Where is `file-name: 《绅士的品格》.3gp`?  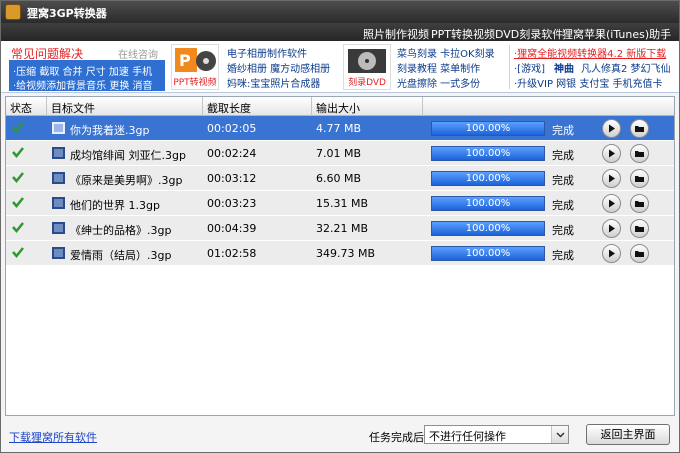
file-name: 《绅士的品格》.3gp is located at coordinates (121, 230).